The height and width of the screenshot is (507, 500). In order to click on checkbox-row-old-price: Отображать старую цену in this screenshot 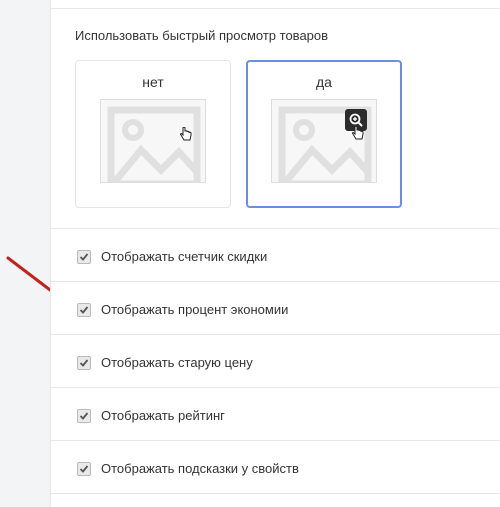, I will do `click(275, 361)`.